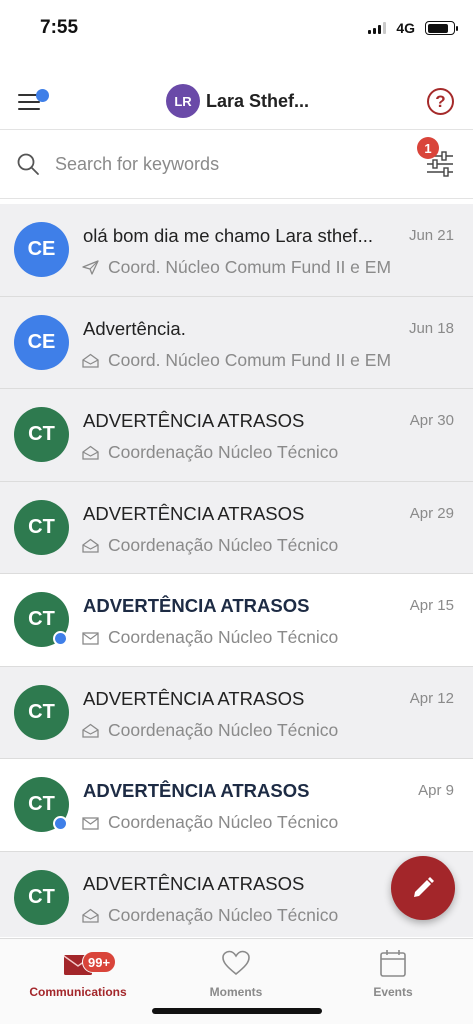  Describe the element at coordinates (134, 328) in the screenshot. I see `message-subject: Advertência.` at that location.